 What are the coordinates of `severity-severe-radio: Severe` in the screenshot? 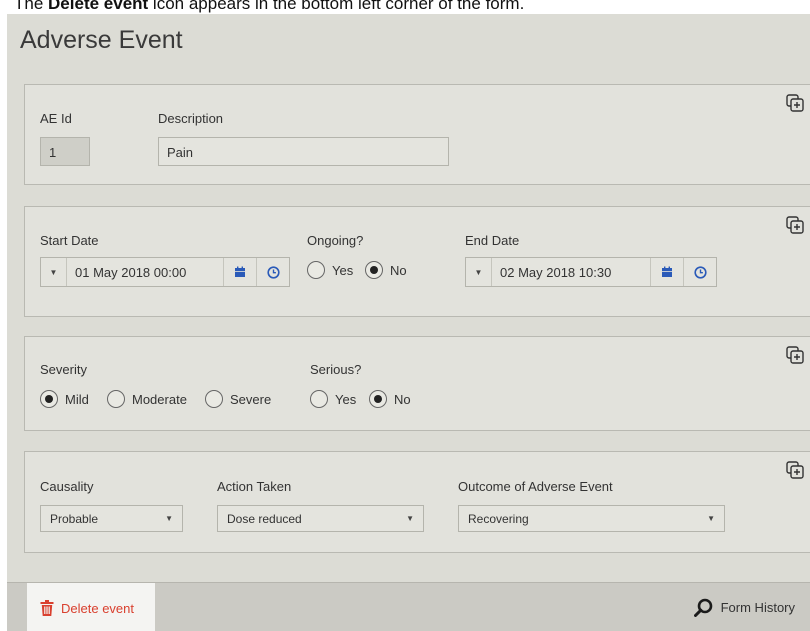 It's located at (238, 399).